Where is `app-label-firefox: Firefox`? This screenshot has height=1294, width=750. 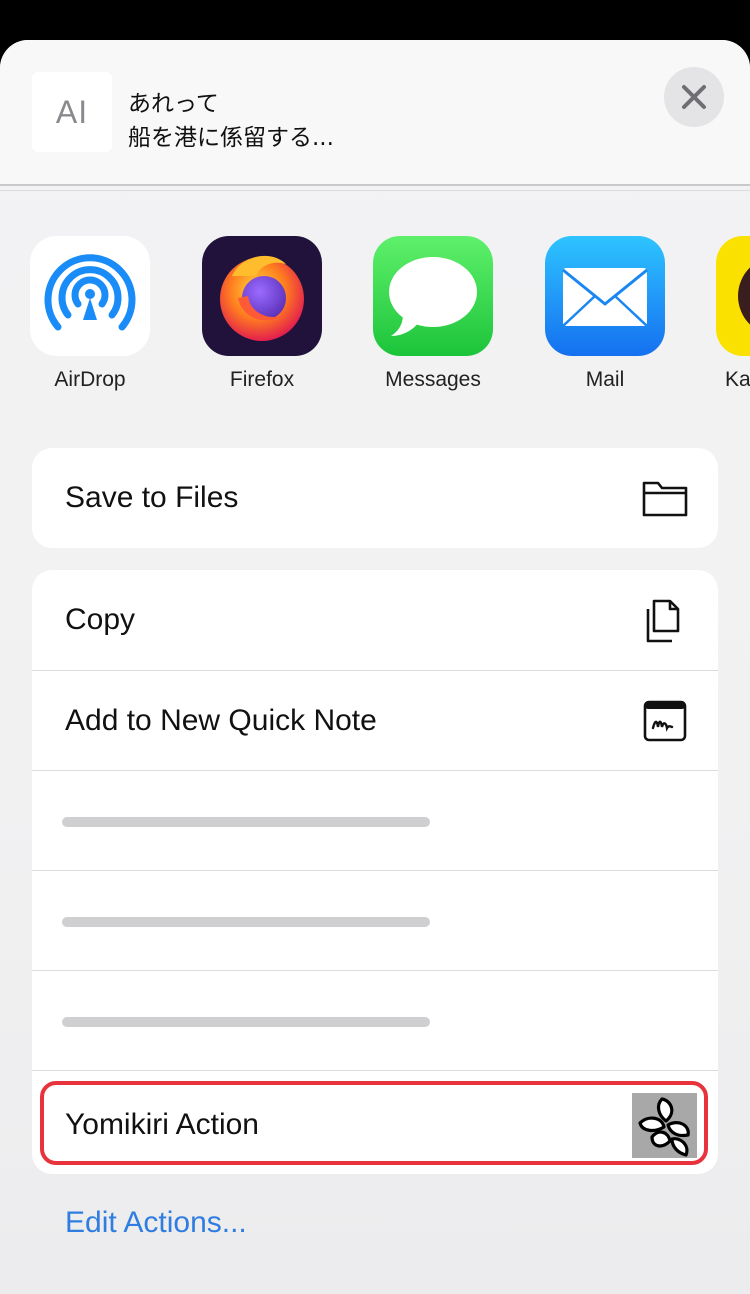
app-label-firefox: Firefox is located at coordinates (262, 379).